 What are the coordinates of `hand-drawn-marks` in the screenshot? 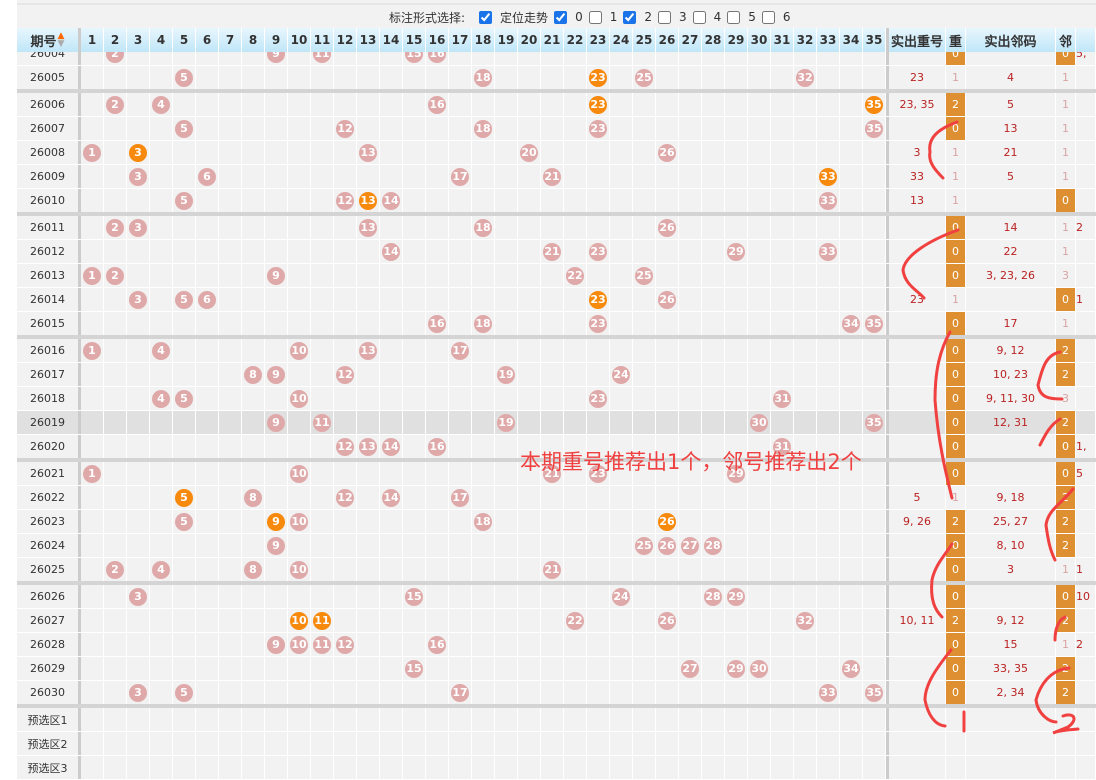 It's located at (990, 427).